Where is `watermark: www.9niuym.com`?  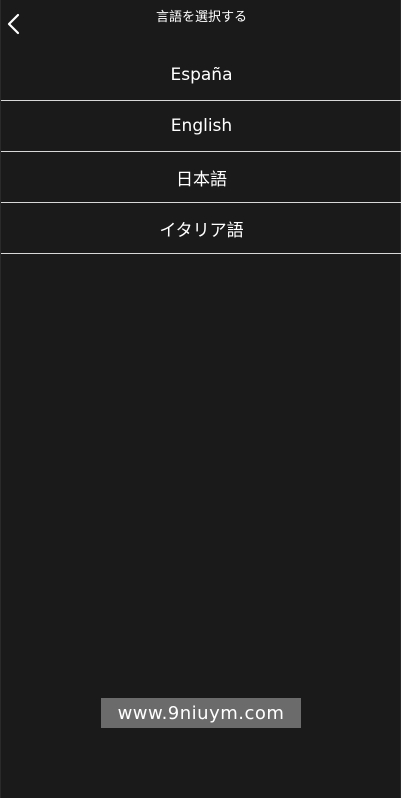
watermark: www.9niuym.com is located at coordinates (201, 713).